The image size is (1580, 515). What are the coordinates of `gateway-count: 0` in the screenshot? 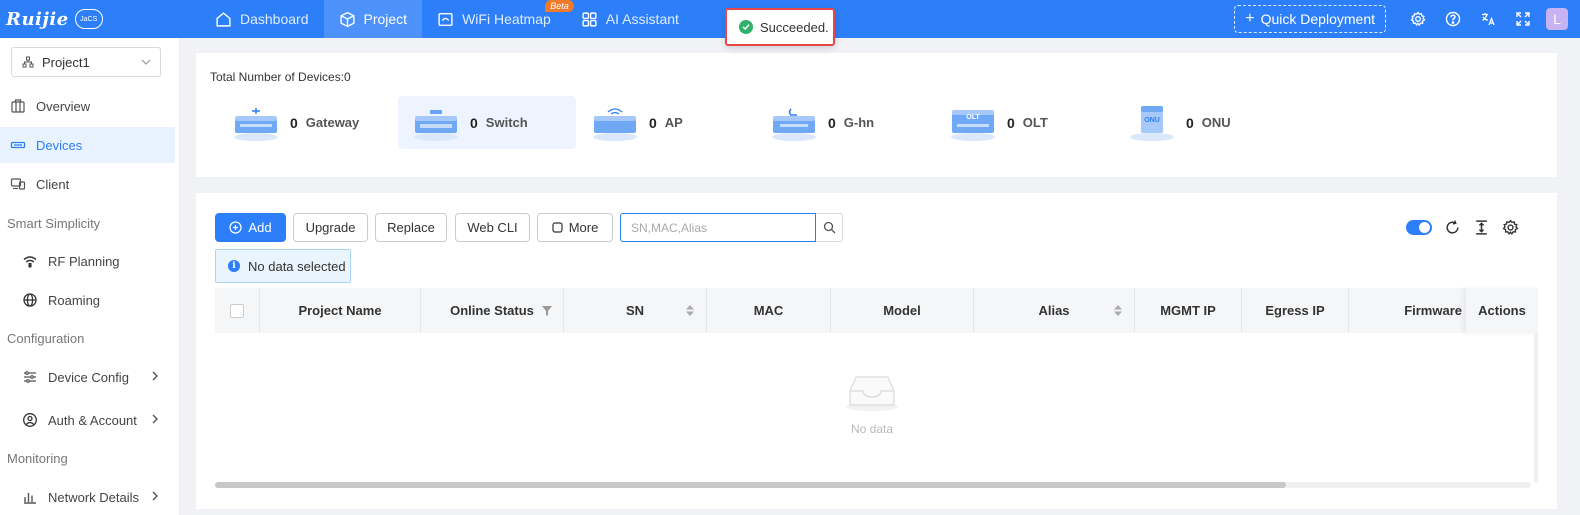 It's located at (294, 122).